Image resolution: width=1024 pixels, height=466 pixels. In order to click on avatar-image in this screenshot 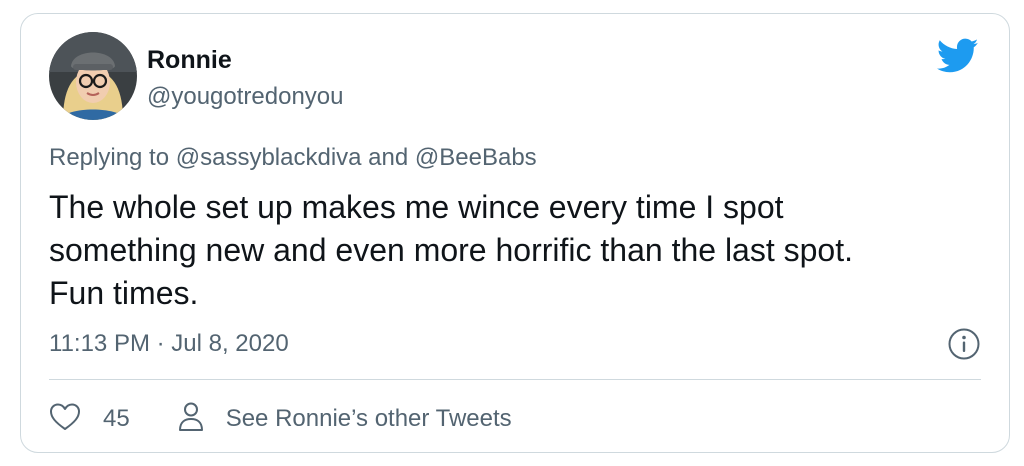, I will do `click(93, 76)`.